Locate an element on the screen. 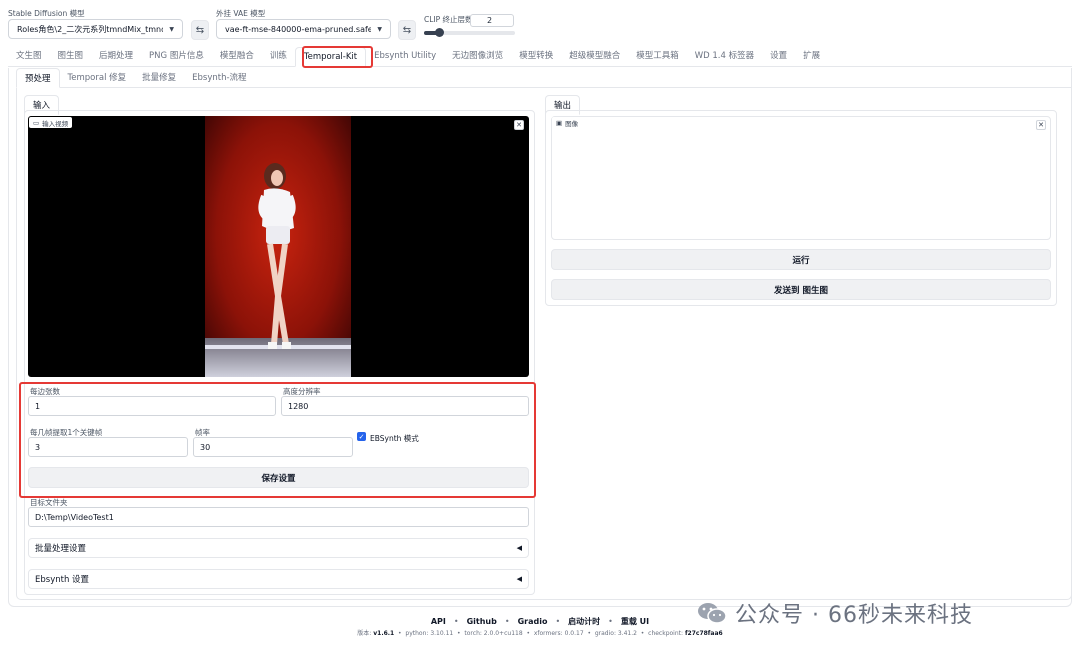  clear-image-button: ✕ is located at coordinates (1041, 125).